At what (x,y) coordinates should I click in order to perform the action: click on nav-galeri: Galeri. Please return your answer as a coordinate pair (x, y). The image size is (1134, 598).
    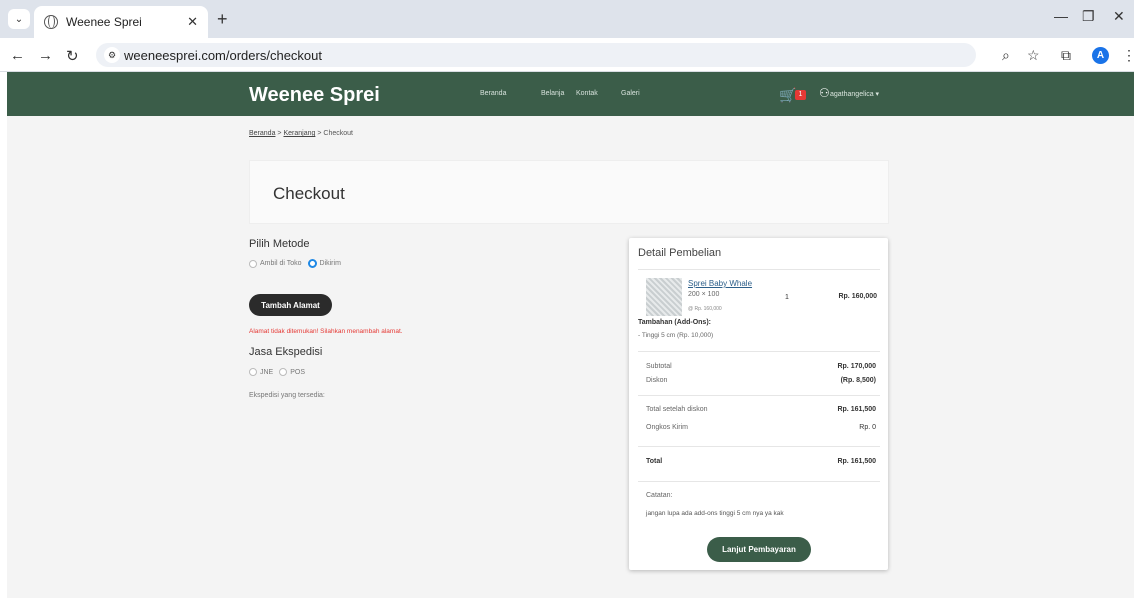
    Looking at the image, I should click on (630, 93).